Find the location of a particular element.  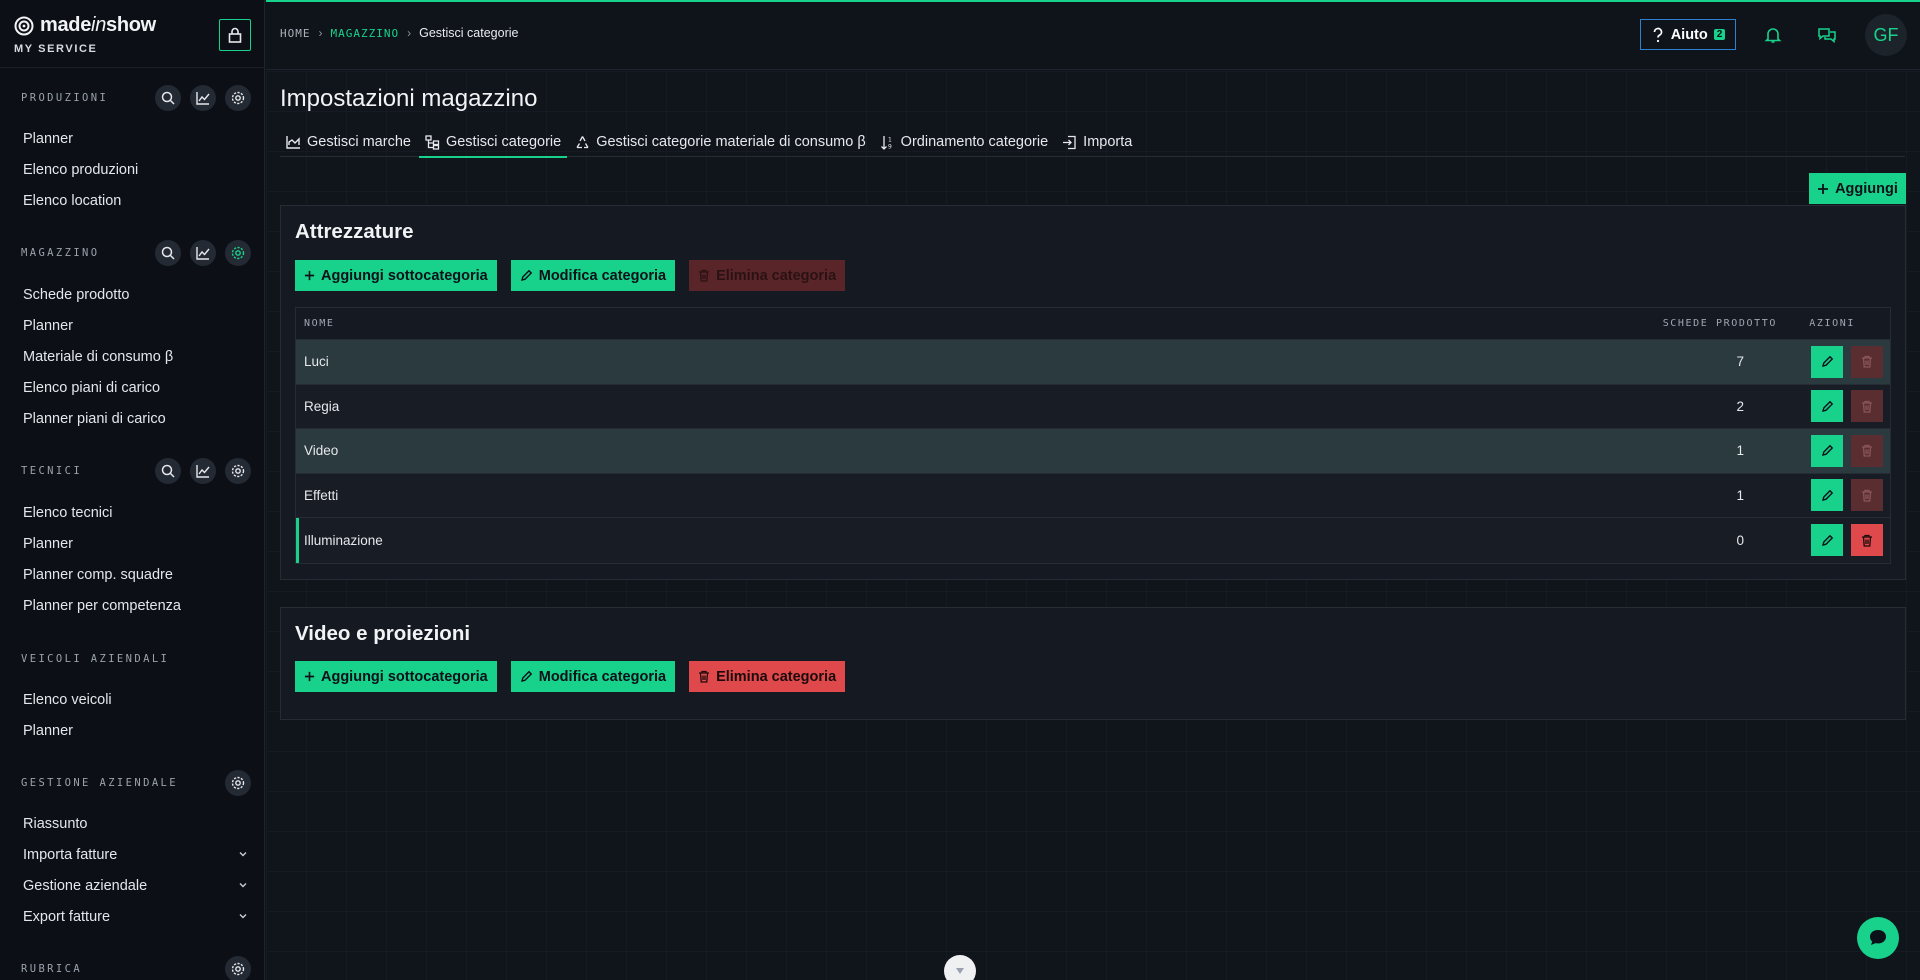

column-header-count: SCHEDE PRODOTTO is located at coordinates (1720, 323).